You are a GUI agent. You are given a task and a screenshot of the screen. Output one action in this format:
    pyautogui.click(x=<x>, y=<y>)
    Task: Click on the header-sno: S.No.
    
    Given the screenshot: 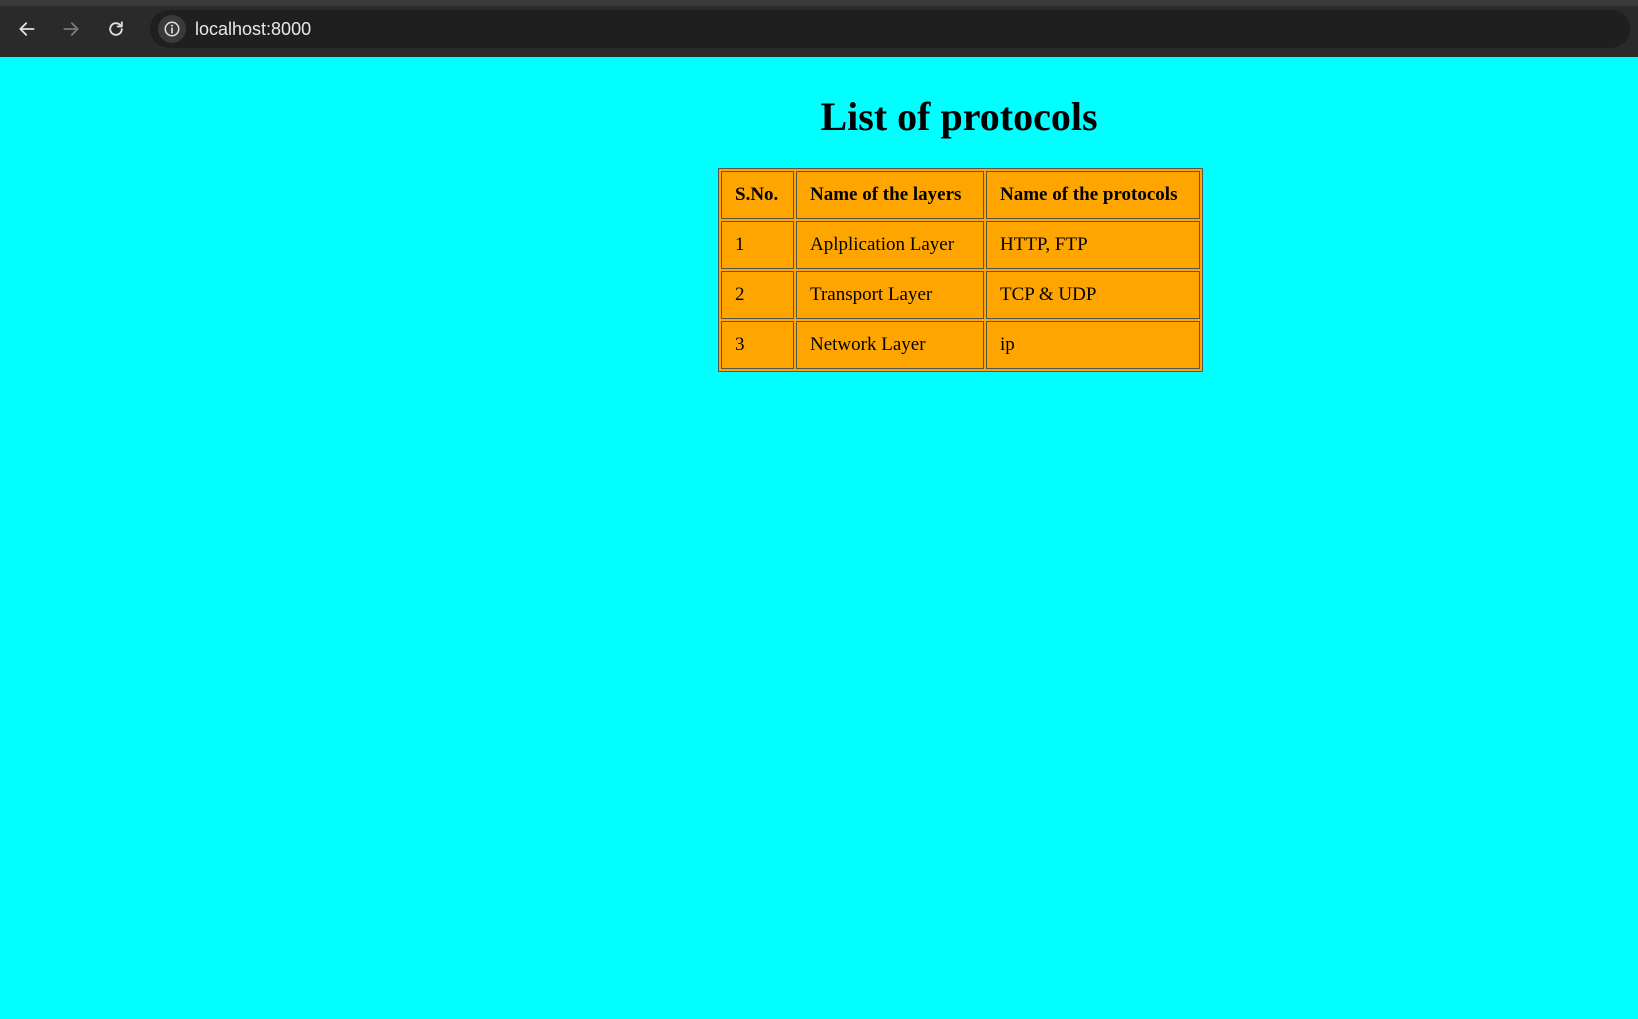 What is the action you would take?
    pyautogui.click(x=757, y=195)
    